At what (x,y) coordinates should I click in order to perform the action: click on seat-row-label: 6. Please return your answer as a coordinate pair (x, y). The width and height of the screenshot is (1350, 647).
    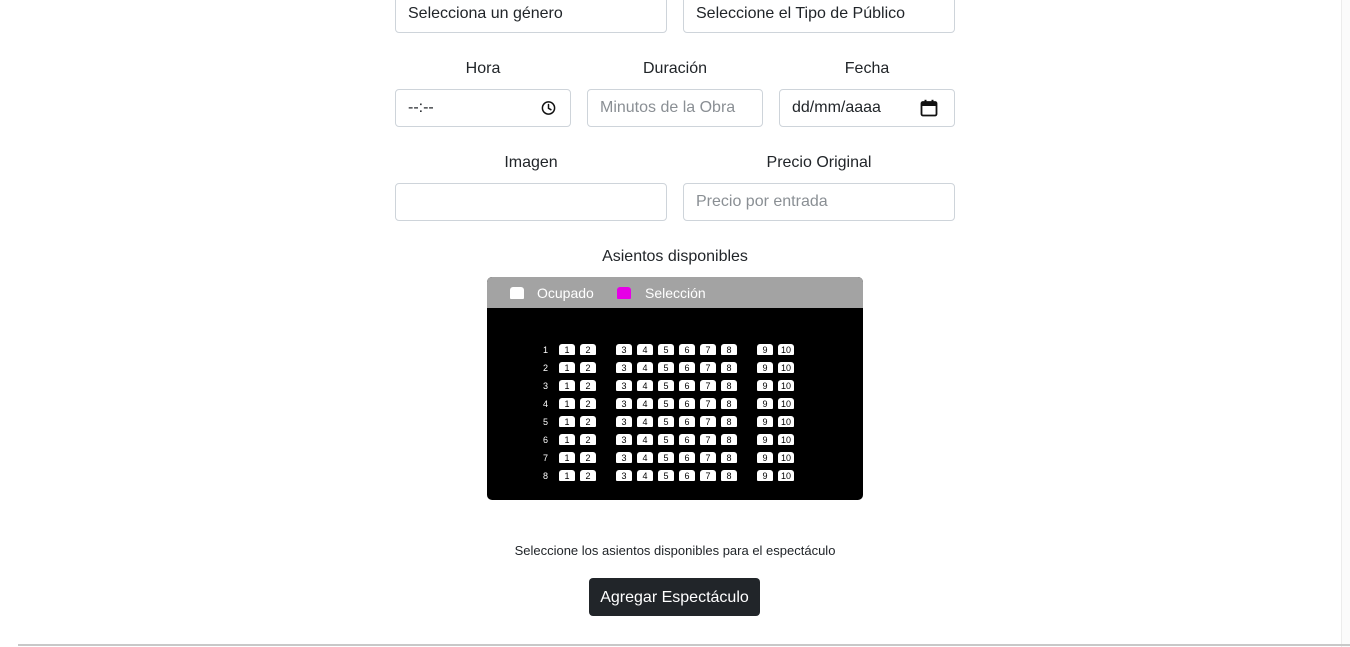
    Looking at the image, I should click on (545, 440).